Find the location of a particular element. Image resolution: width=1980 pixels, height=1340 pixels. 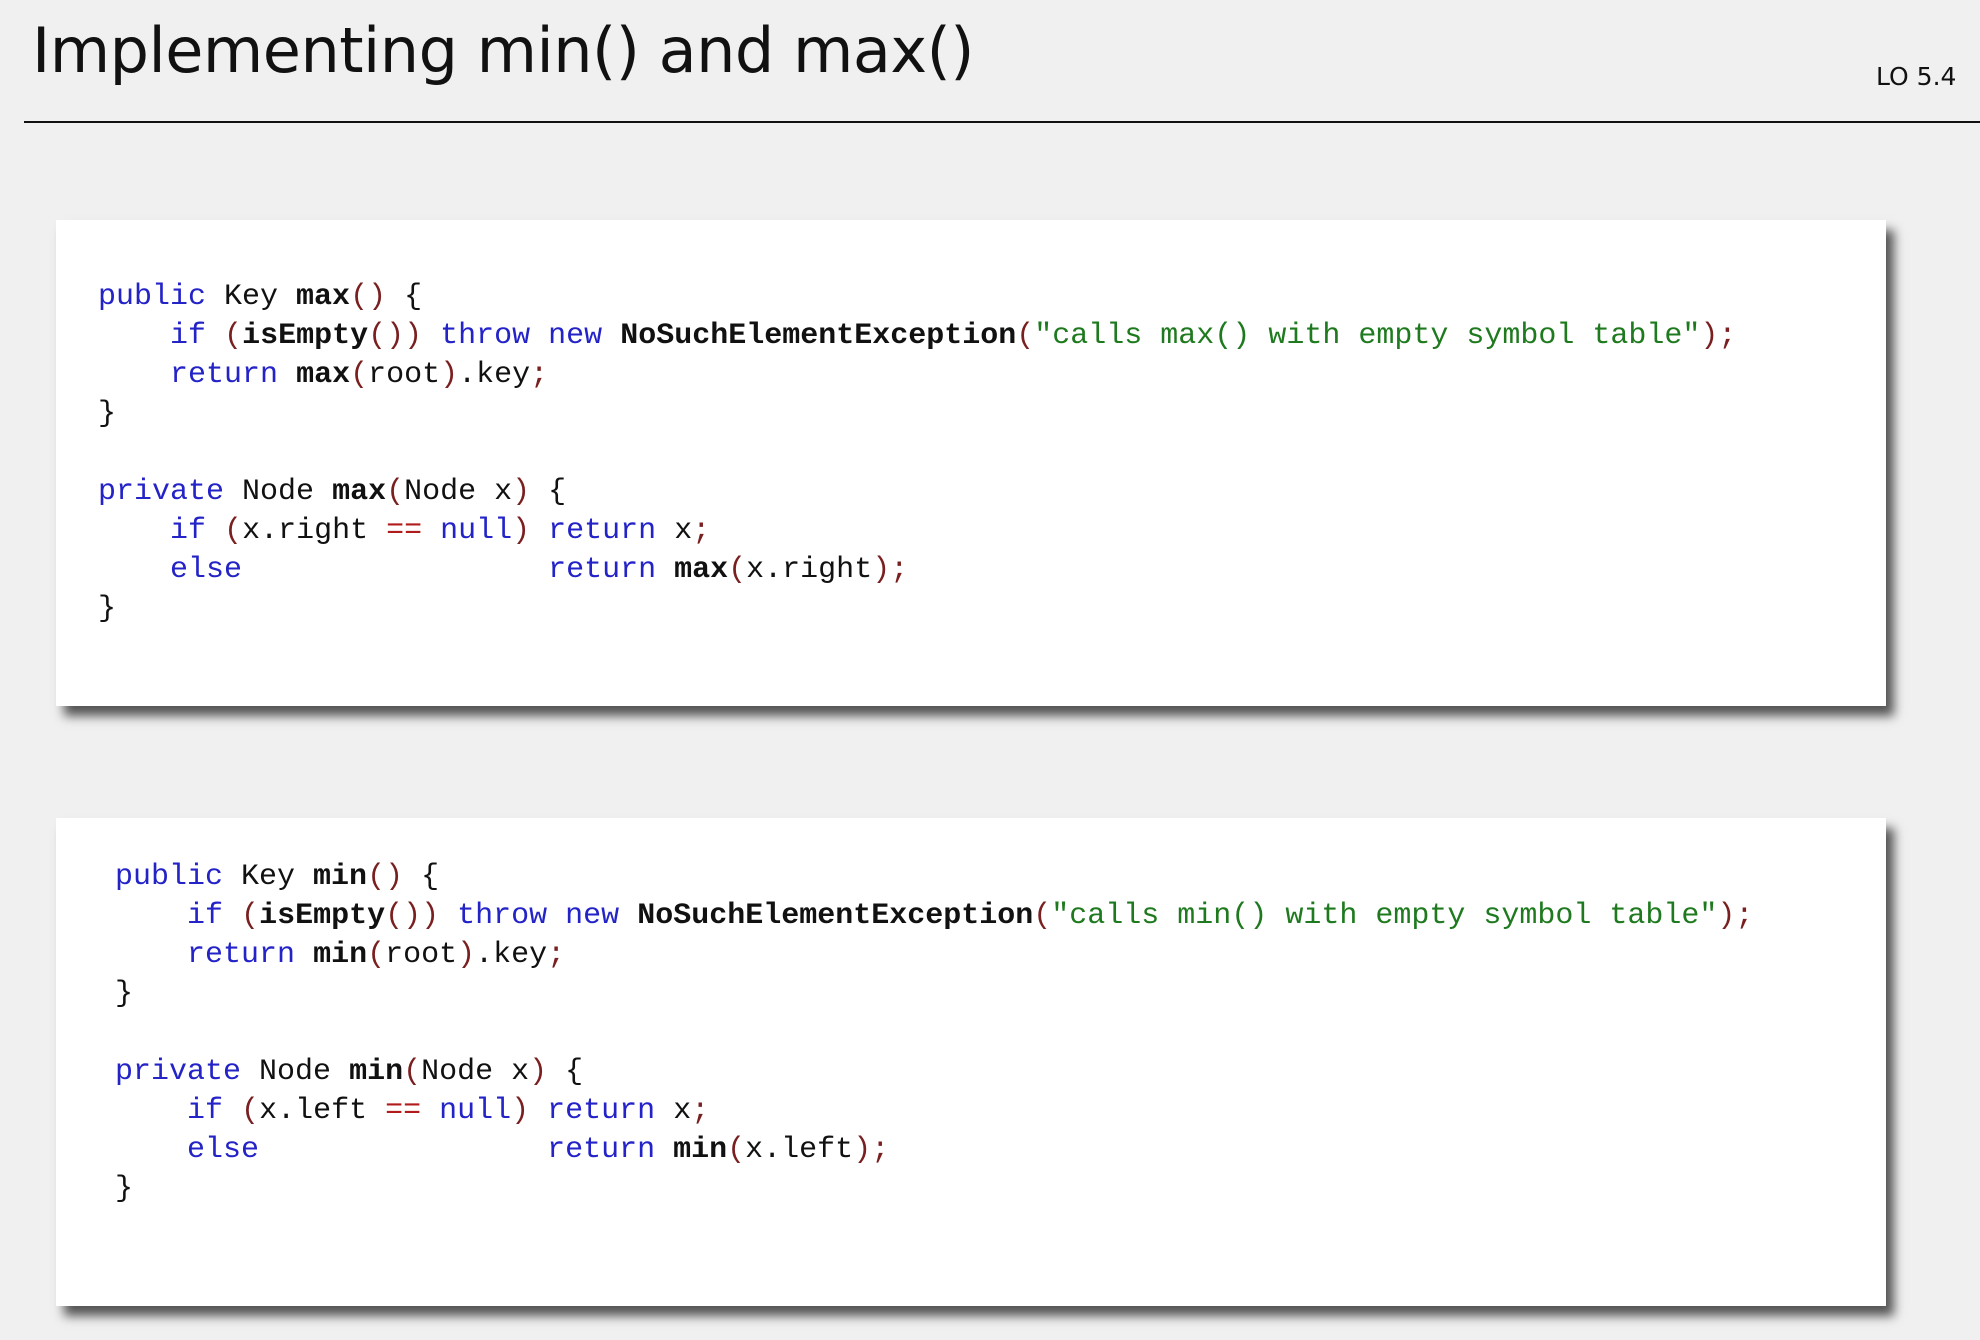

code-token: ()) is located at coordinates (412, 916).